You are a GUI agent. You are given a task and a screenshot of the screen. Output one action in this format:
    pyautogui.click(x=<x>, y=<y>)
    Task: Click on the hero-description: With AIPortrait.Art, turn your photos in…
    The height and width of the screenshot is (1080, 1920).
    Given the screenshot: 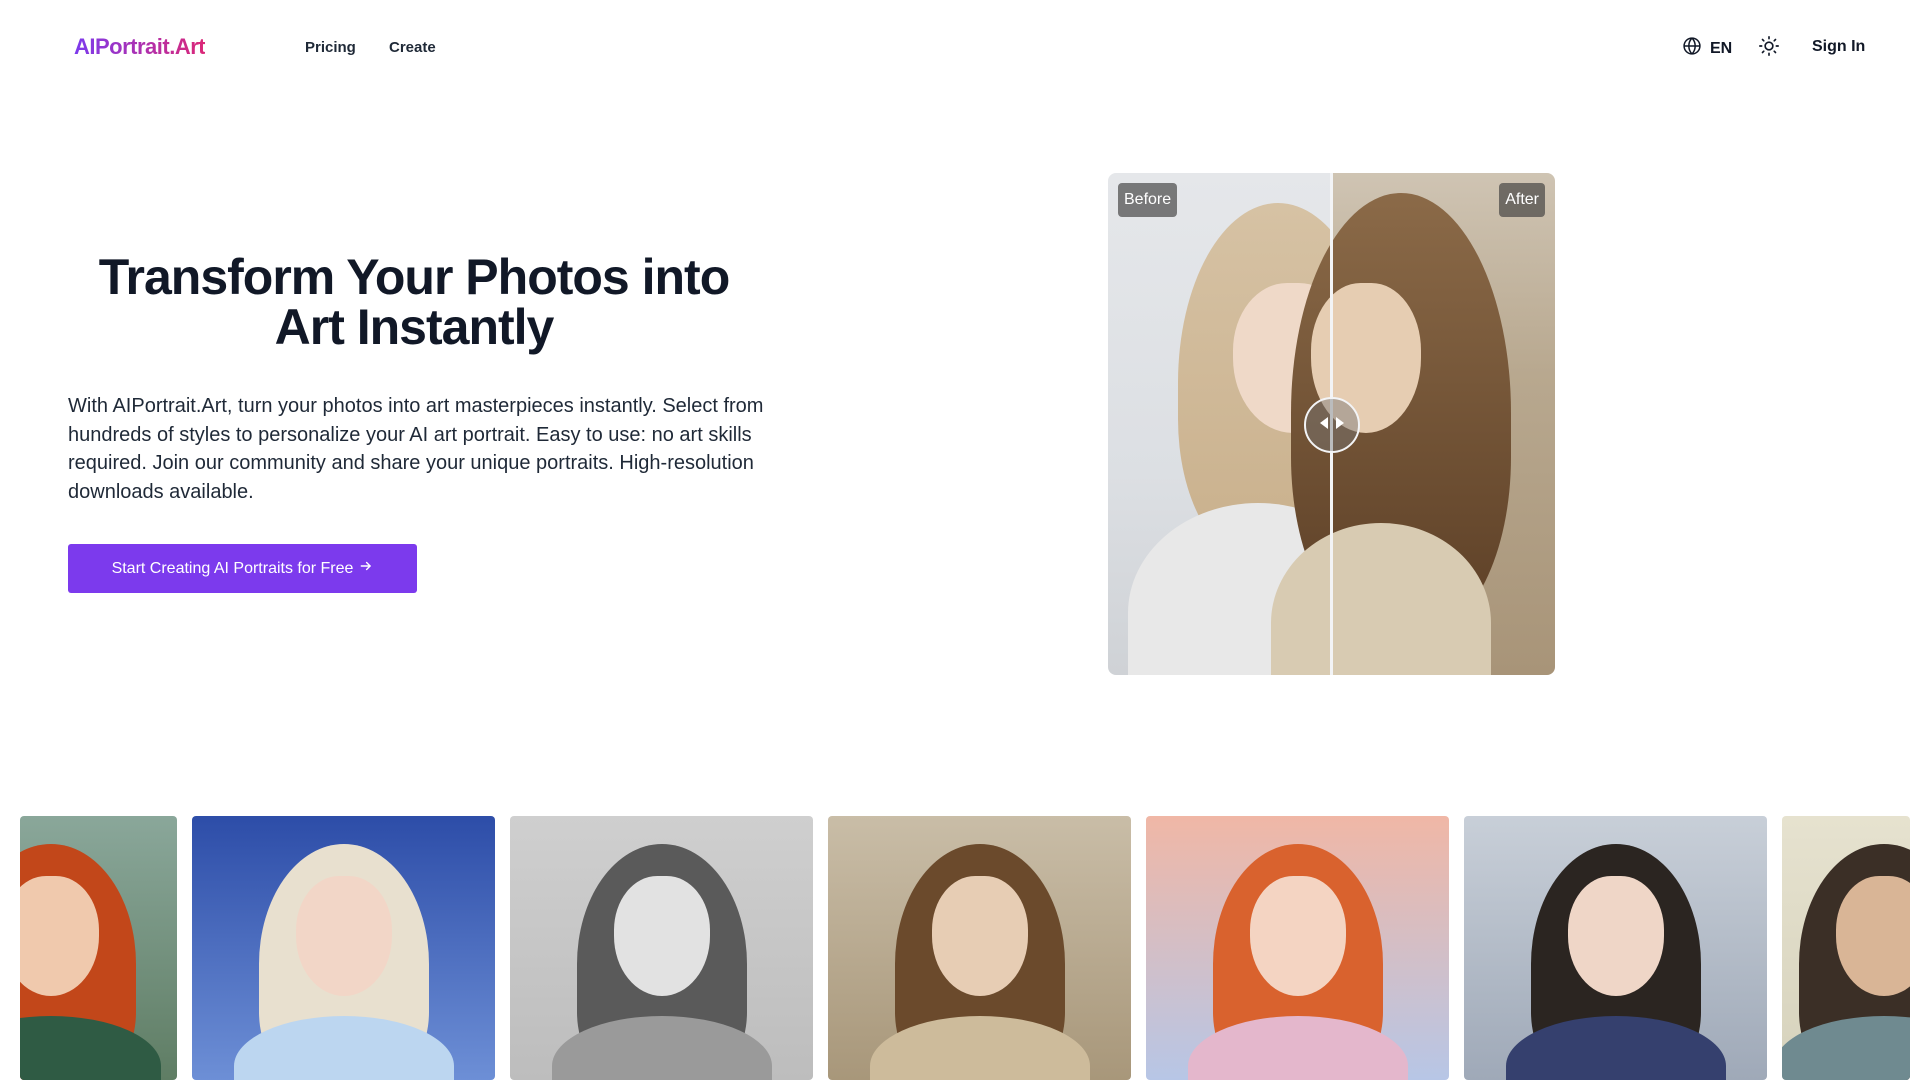 What is the action you would take?
    pyautogui.click(x=416, y=449)
    